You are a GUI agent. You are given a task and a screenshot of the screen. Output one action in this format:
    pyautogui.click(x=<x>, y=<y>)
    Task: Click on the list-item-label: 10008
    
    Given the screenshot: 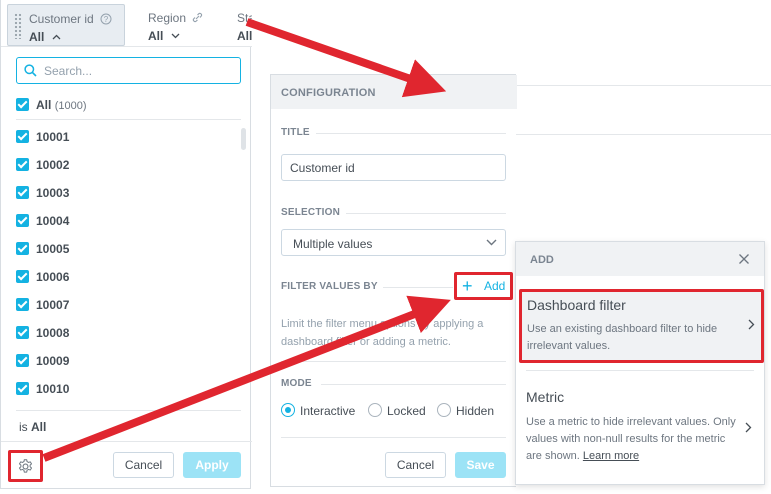 What is the action you would take?
    pyautogui.click(x=53, y=333)
    